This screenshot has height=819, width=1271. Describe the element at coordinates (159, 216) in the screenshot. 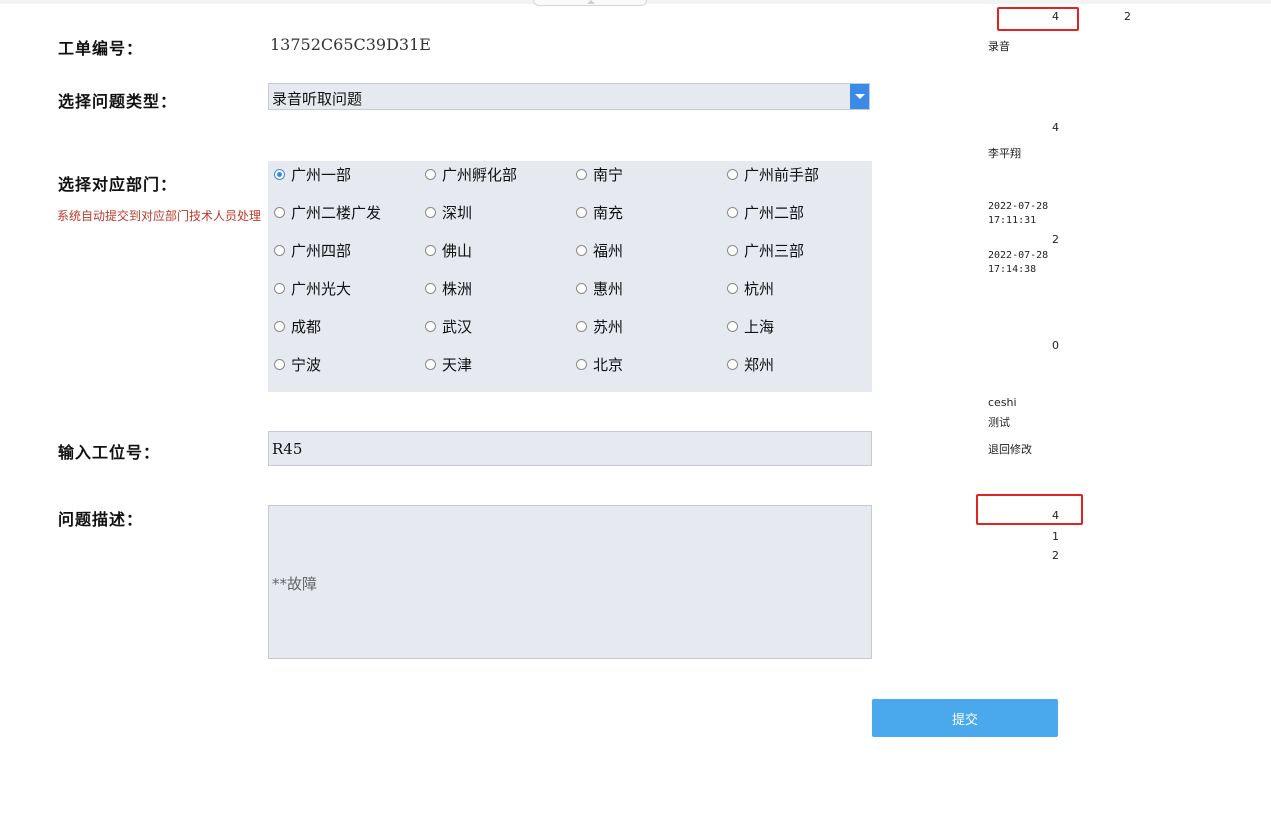

I see `department-hint: 系统自动提交到对应部门技术人员处理` at that location.